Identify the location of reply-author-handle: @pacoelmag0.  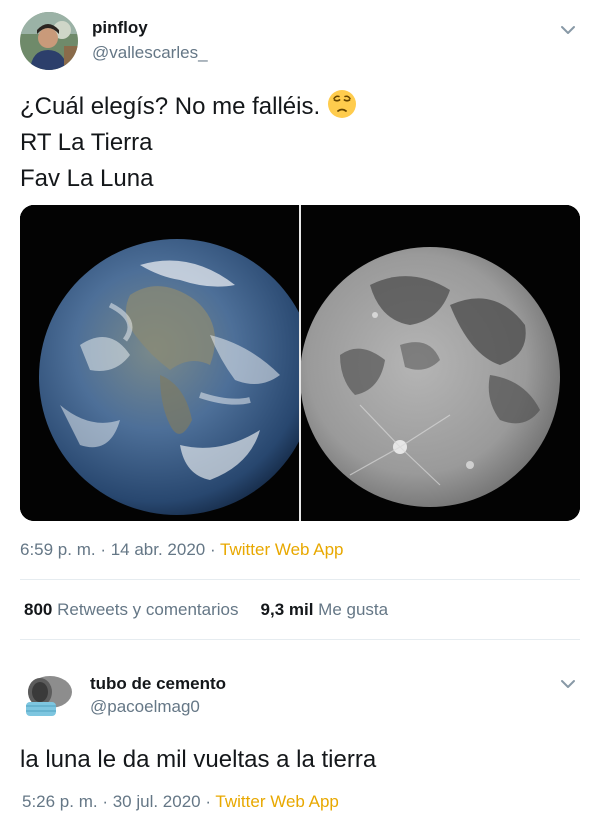
(145, 707).